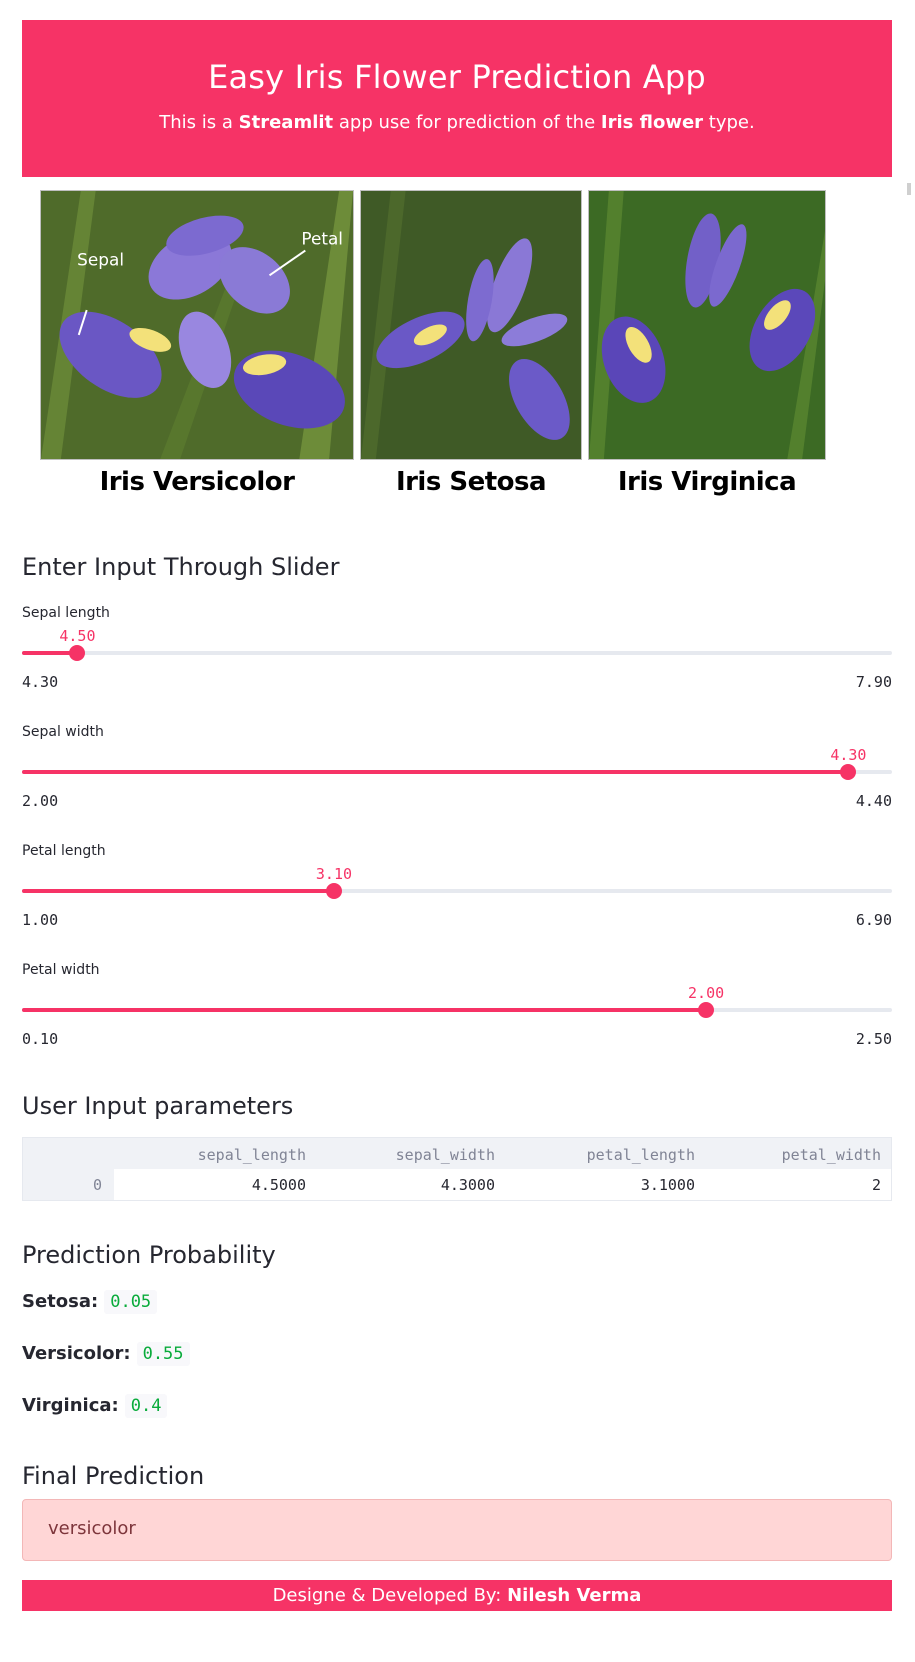  I want to click on footer-text: Designe & Developed By:, so click(390, 1595).